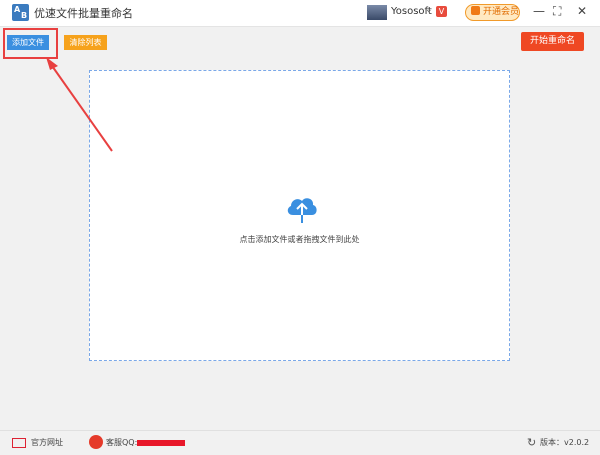  I want to click on upload-cloud-icon, so click(302, 210).